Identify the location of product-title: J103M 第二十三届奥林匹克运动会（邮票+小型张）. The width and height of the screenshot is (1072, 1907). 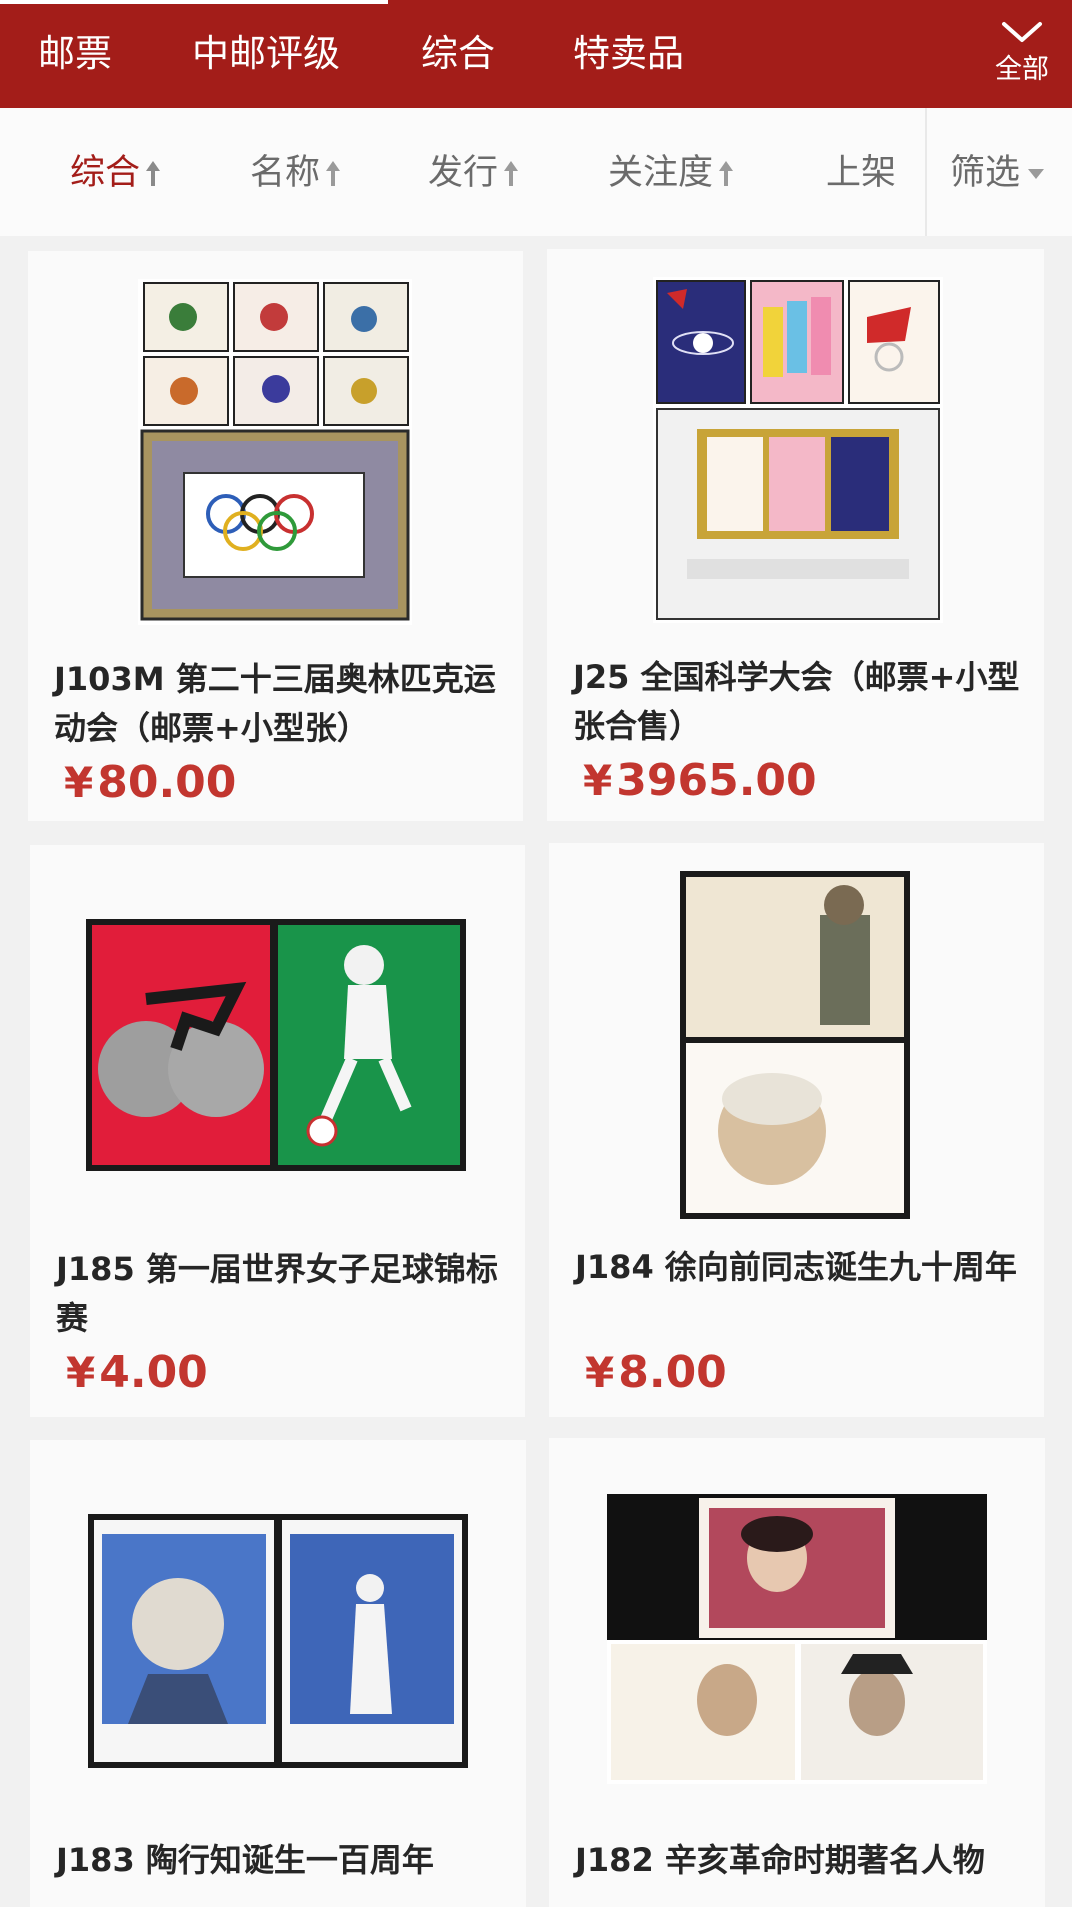
(275, 703).